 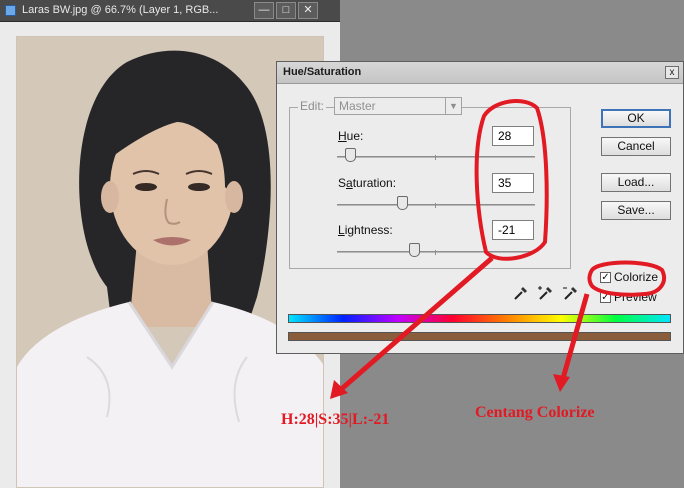 What do you see at coordinates (351, 136) in the screenshot?
I see `hue-label: Hue:` at bounding box center [351, 136].